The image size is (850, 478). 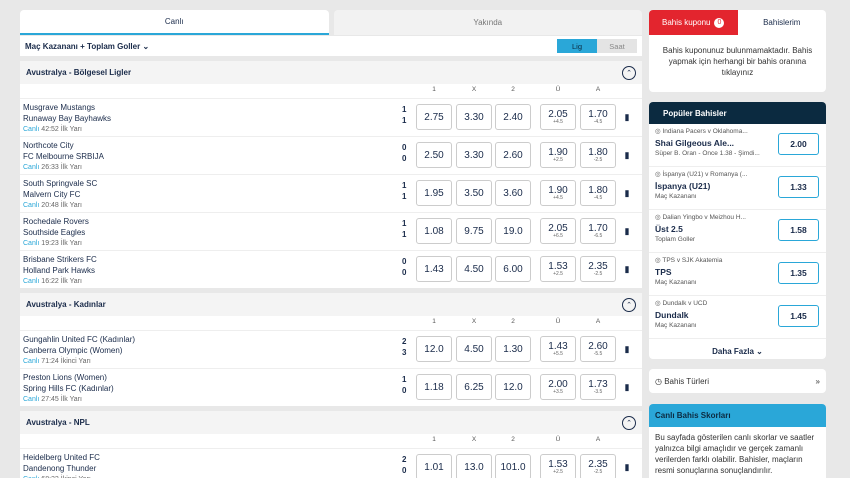 What do you see at coordinates (798, 316) in the screenshot?
I see `popular-odds-button: 1.45` at bounding box center [798, 316].